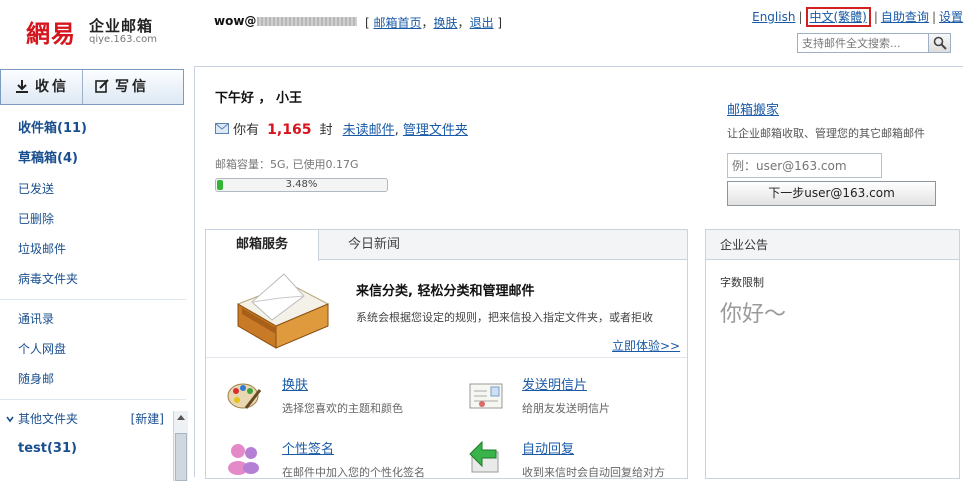 The image size is (963, 481). Describe the element at coordinates (121, 26) in the screenshot. I see `logo-title: 企业邮箱` at that location.